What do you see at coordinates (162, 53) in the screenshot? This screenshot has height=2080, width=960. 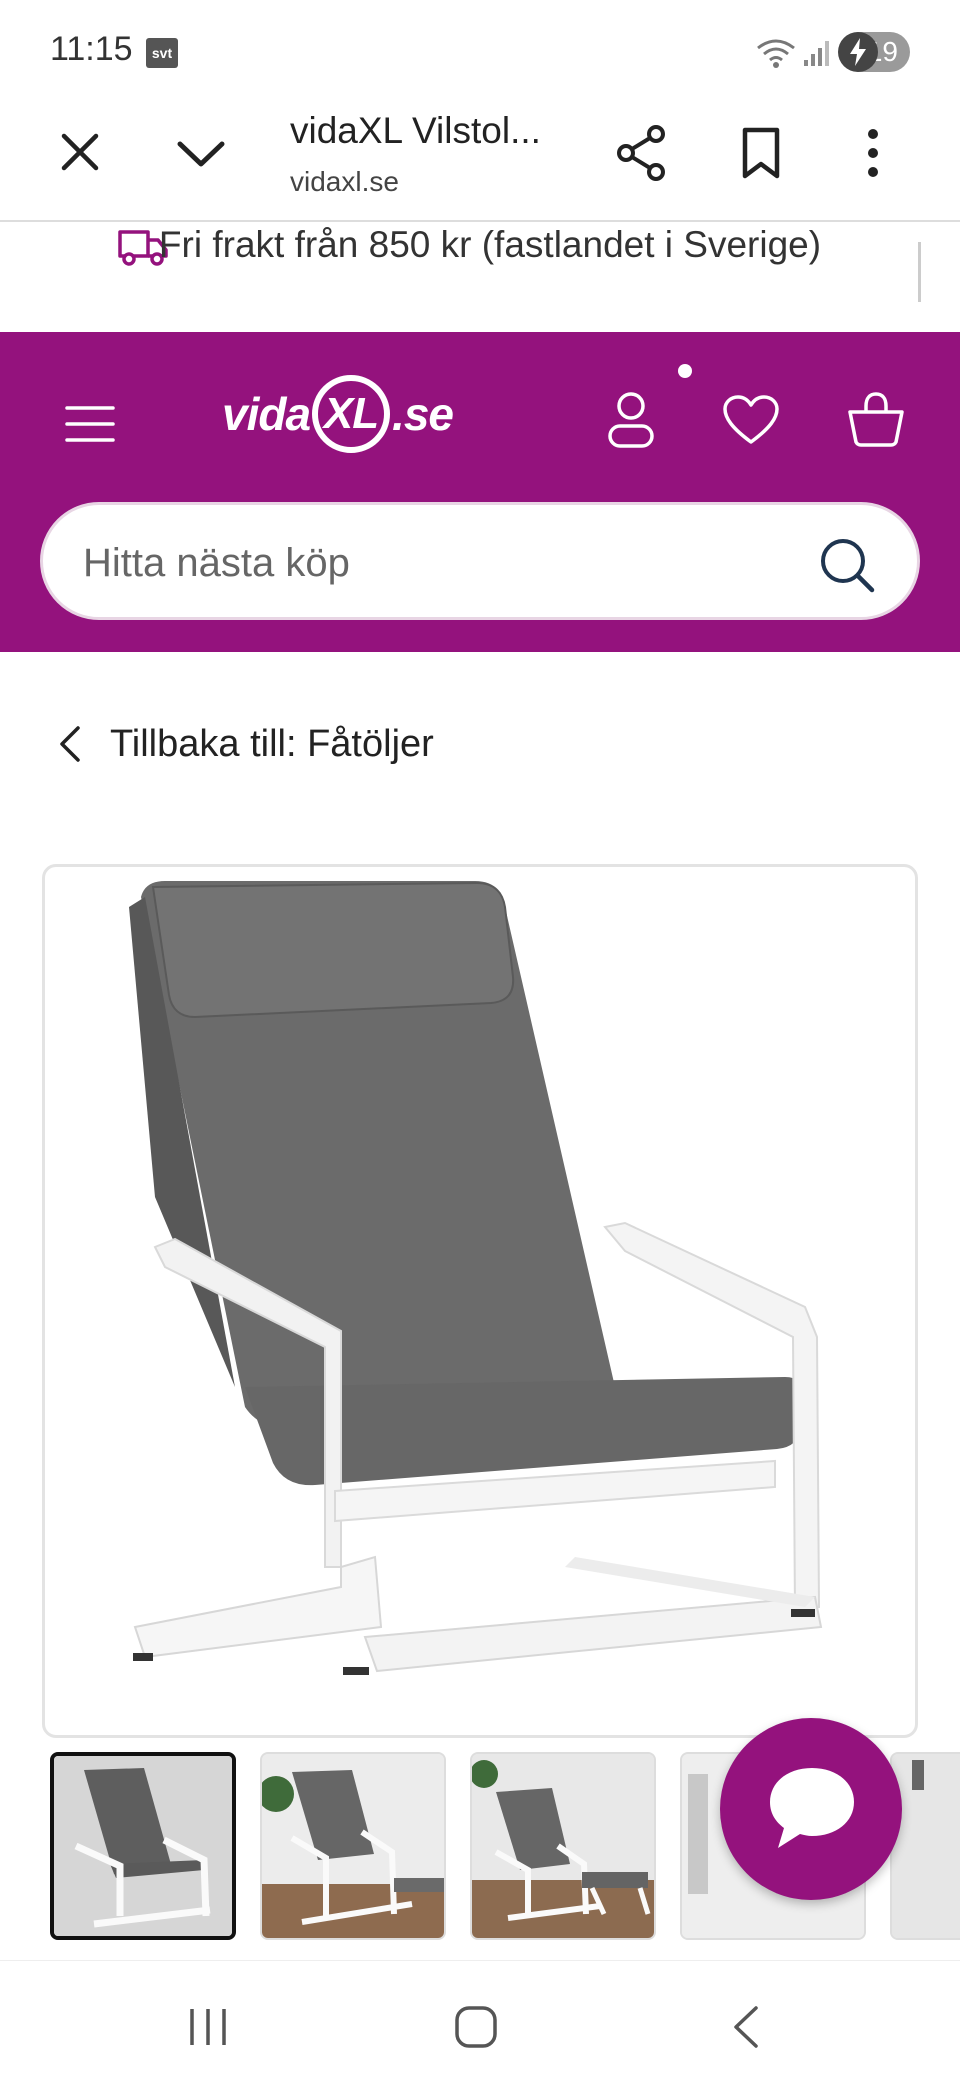 I see `svt-notification-badge: svt` at bounding box center [162, 53].